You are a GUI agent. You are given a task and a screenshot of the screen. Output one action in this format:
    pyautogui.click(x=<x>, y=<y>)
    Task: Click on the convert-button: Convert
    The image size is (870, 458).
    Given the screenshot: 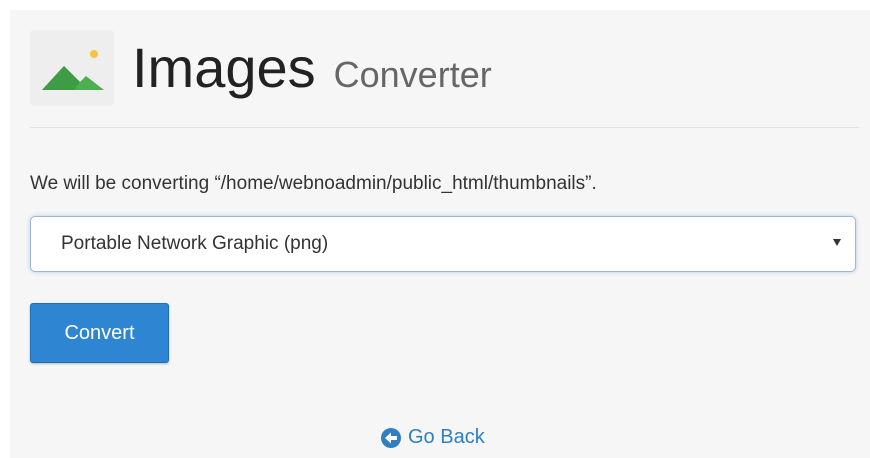 What is the action you would take?
    pyautogui.click(x=99, y=333)
    